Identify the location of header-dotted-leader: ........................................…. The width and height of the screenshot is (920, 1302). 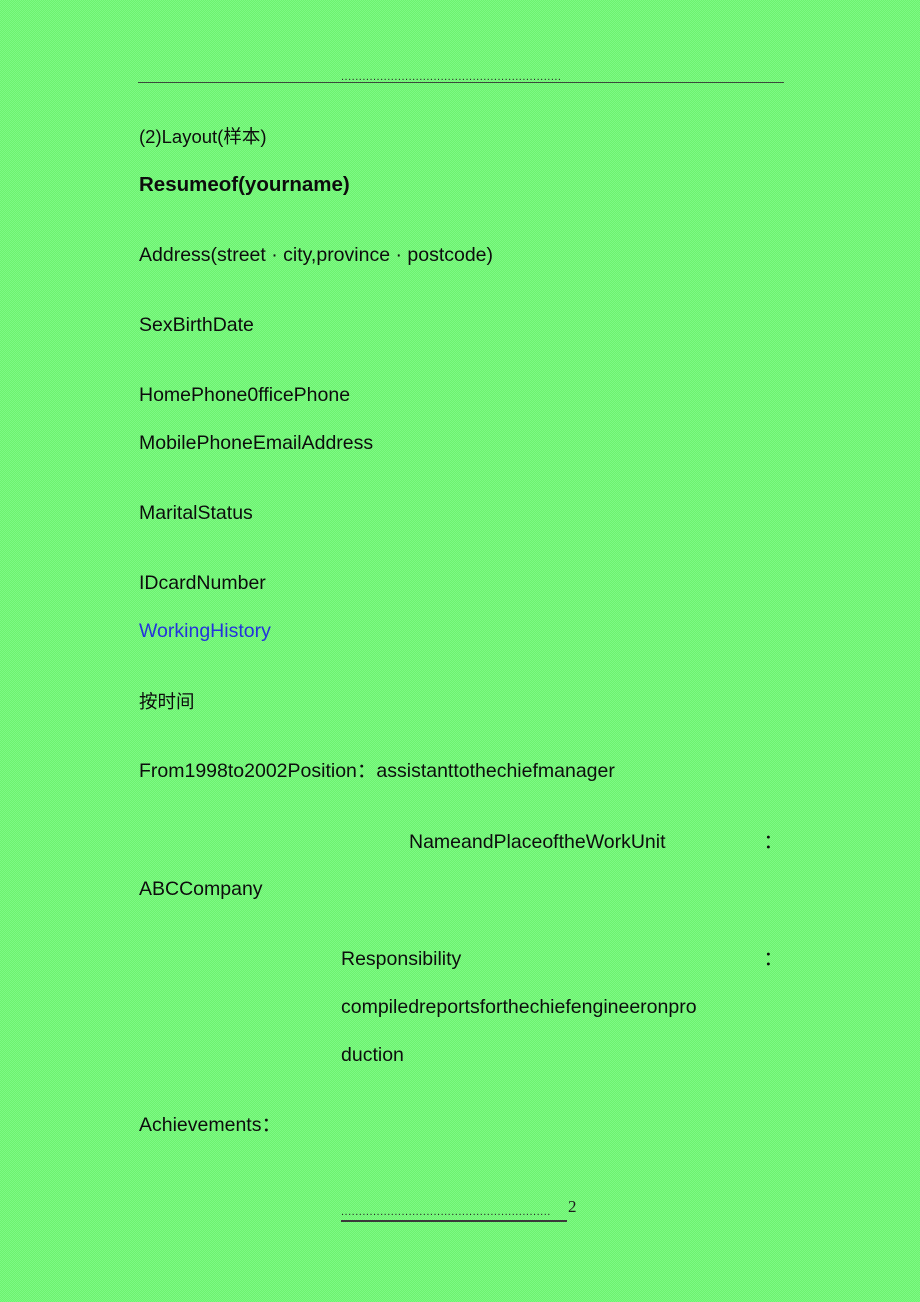
(459, 77).